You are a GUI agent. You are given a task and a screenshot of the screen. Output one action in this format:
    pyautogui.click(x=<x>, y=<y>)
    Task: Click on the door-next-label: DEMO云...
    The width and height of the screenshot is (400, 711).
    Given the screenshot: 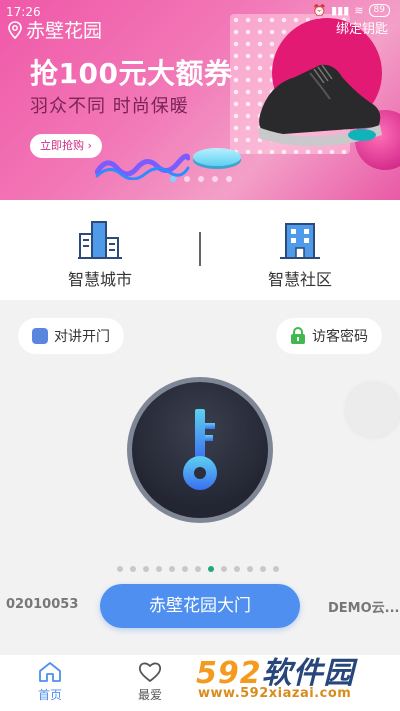 What is the action you would take?
    pyautogui.click(x=363, y=606)
    